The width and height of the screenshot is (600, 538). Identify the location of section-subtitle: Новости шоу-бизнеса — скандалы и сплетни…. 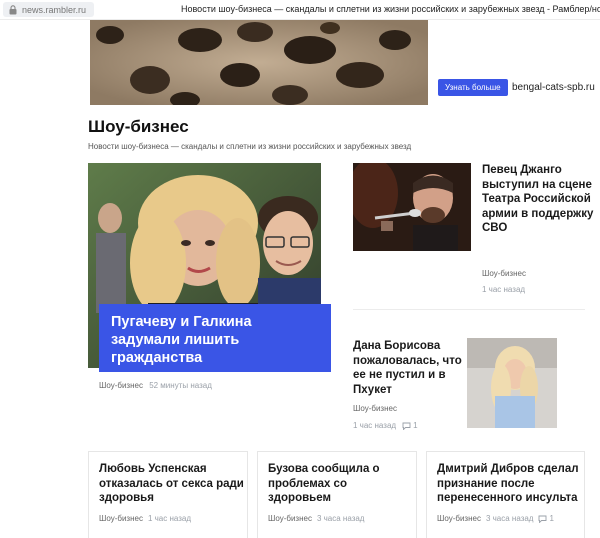
(250, 146).